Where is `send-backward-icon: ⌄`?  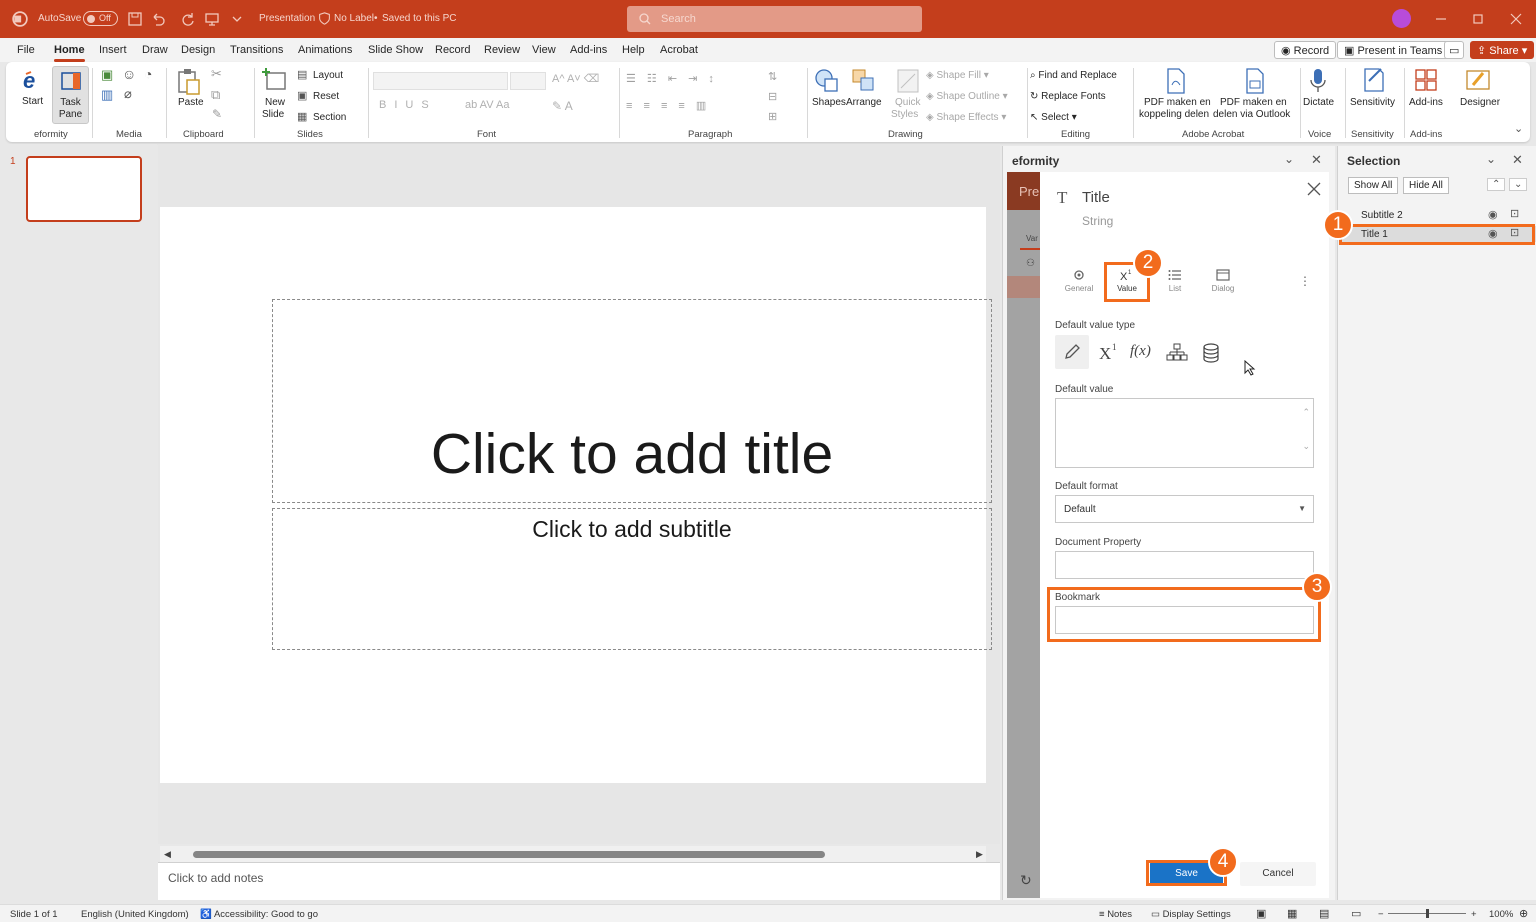 send-backward-icon: ⌄ is located at coordinates (1518, 184).